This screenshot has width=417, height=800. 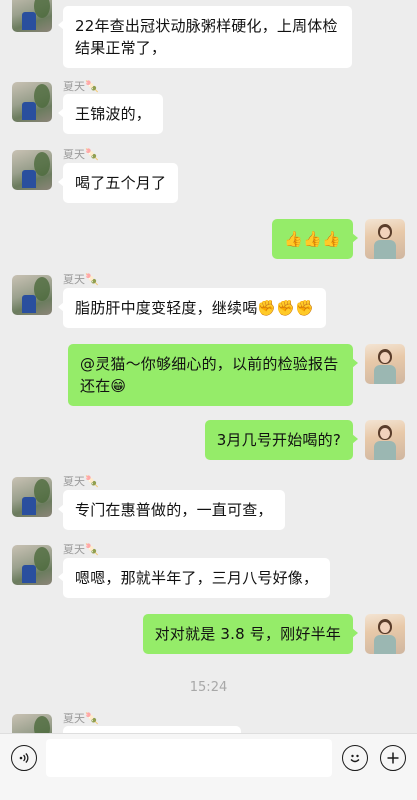 What do you see at coordinates (315, 239) in the screenshot?
I see `message-bubble-outgoing: 👍👍👍` at bounding box center [315, 239].